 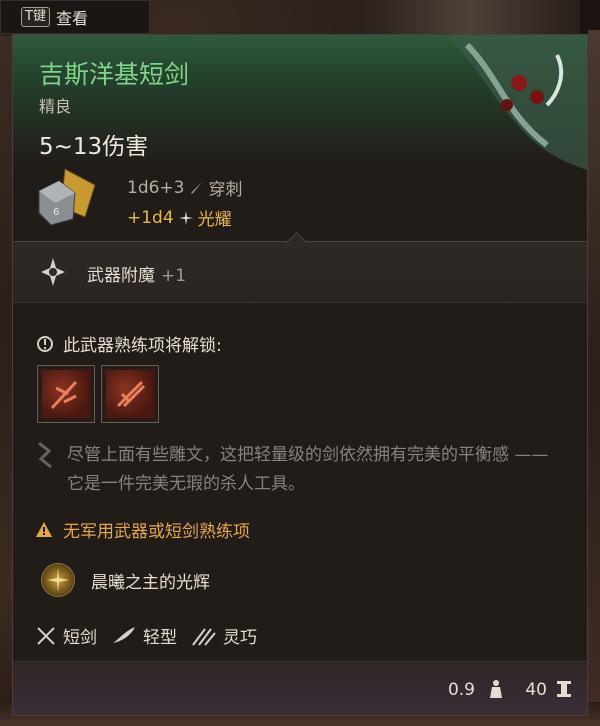 I want to click on examine-label: 查看, so click(x=71, y=18).